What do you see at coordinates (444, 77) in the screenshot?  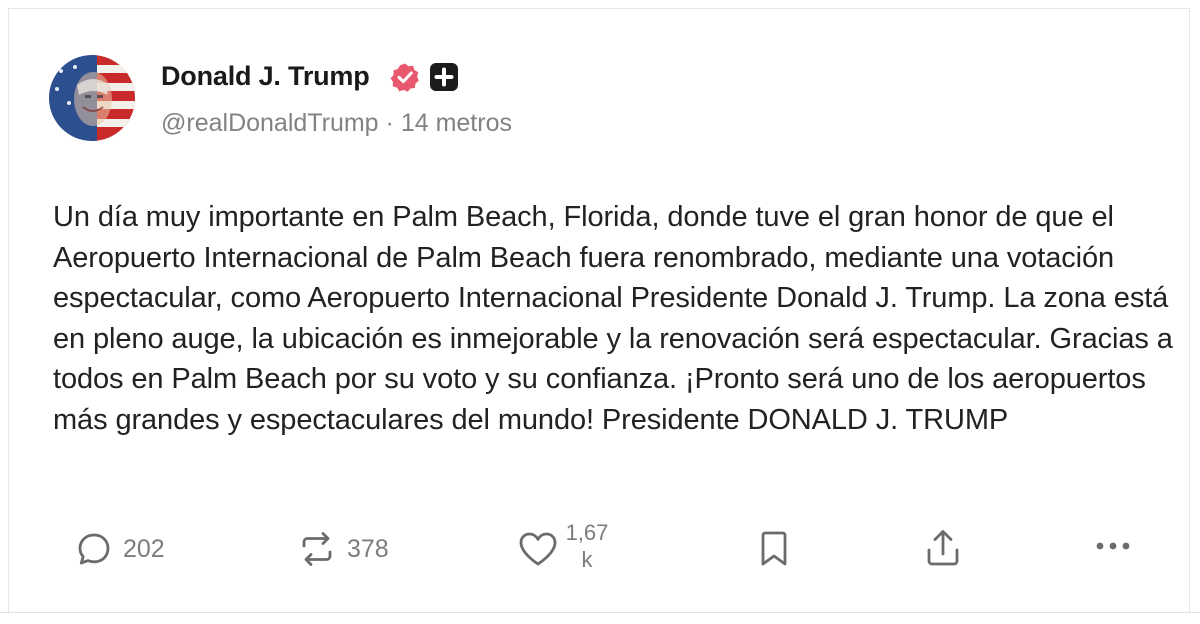 I see `truth-plus-icon` at bounding box center [444, 77].